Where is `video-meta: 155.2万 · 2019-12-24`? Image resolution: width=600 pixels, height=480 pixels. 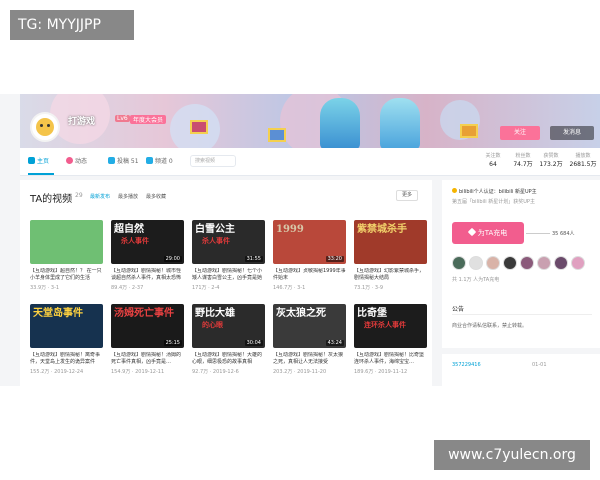
video-meta: 155.2万 · 2019-12-24 is located at coordinates (57, 372).